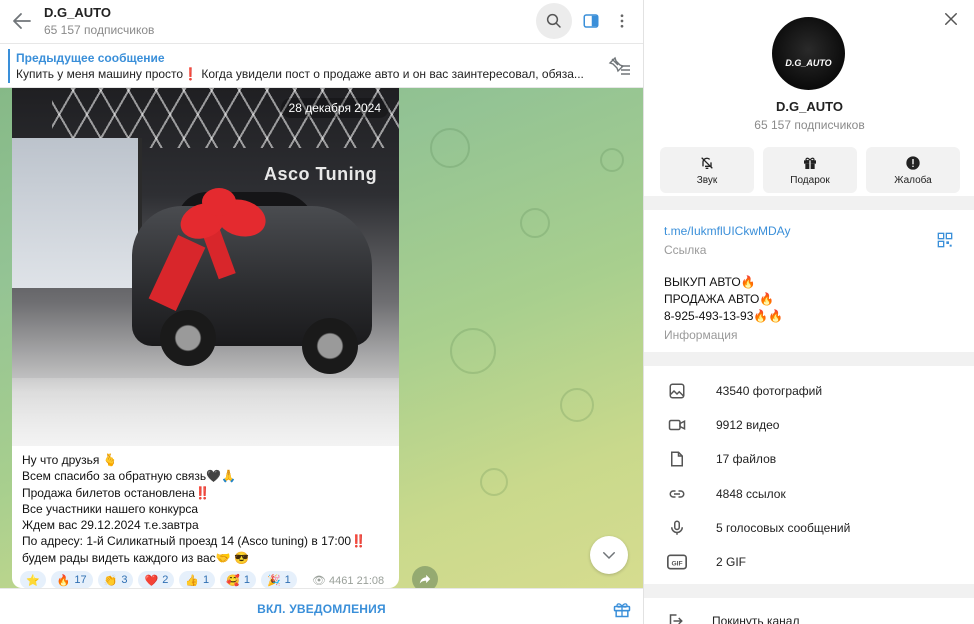  Describe the element at coordinates (677, 494) in the screenshot. I see `link-icon` at that location.